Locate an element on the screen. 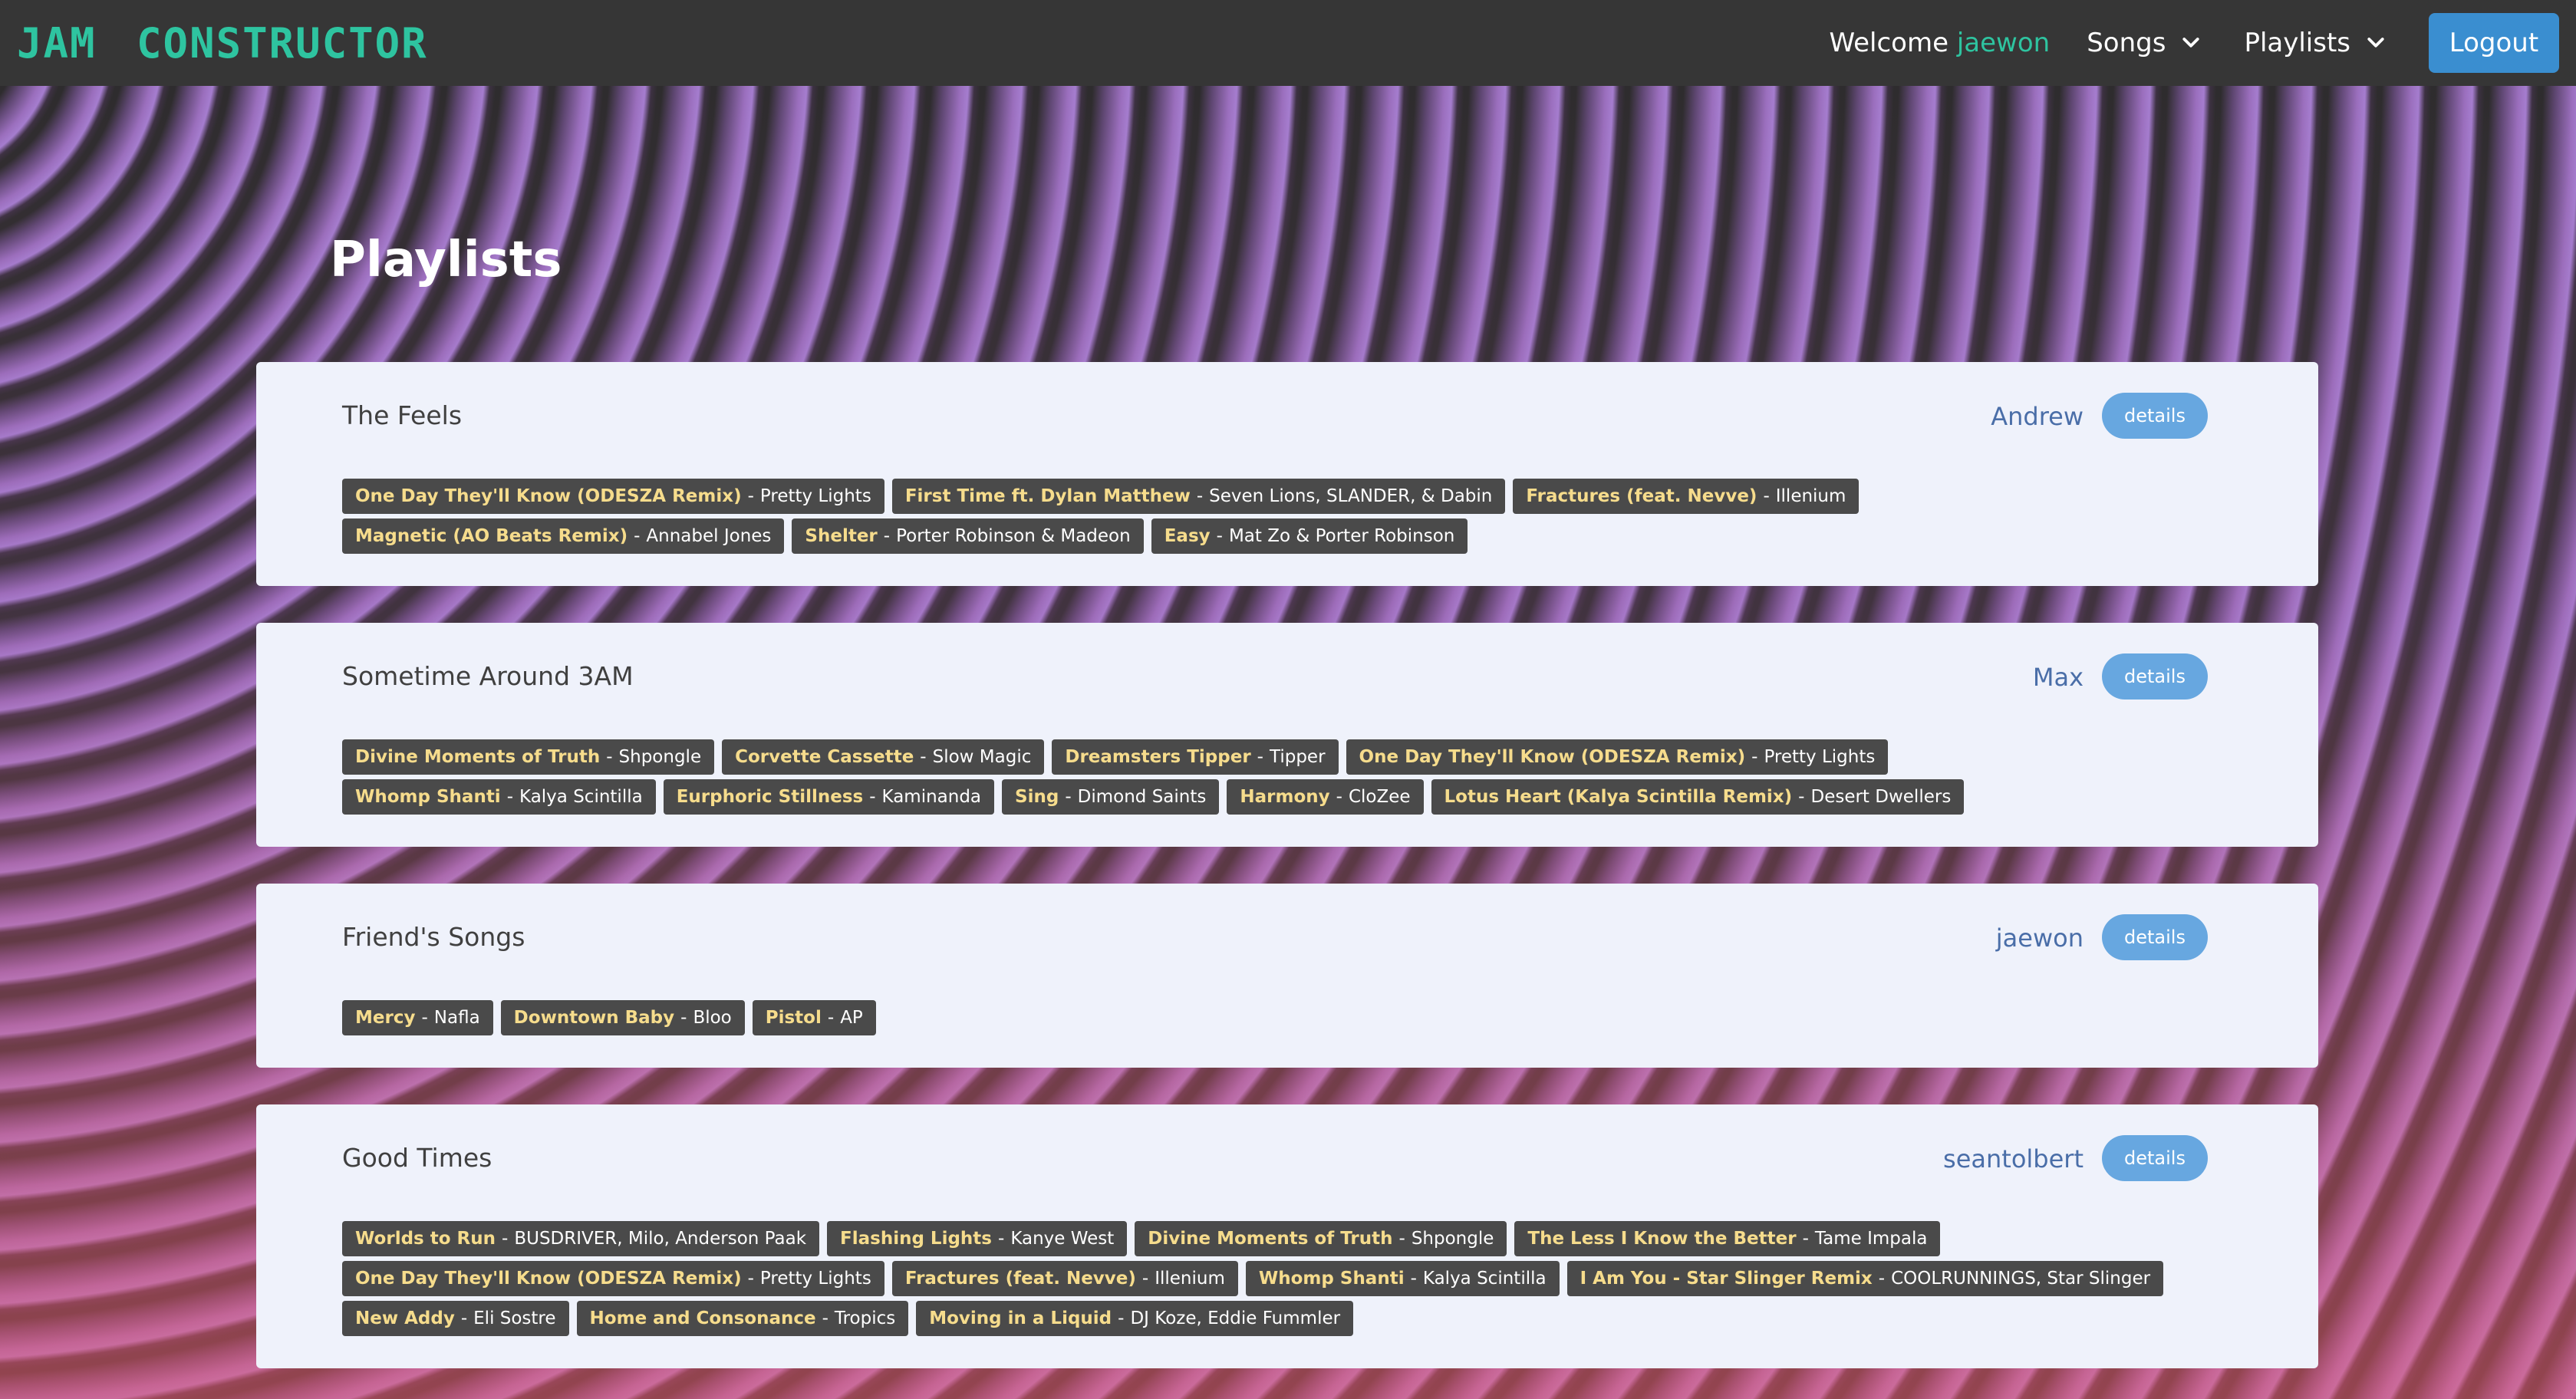 The width and height of the screenshot is (2576, 1399). logout-button: Logout is located at coordinates (2494, 43).